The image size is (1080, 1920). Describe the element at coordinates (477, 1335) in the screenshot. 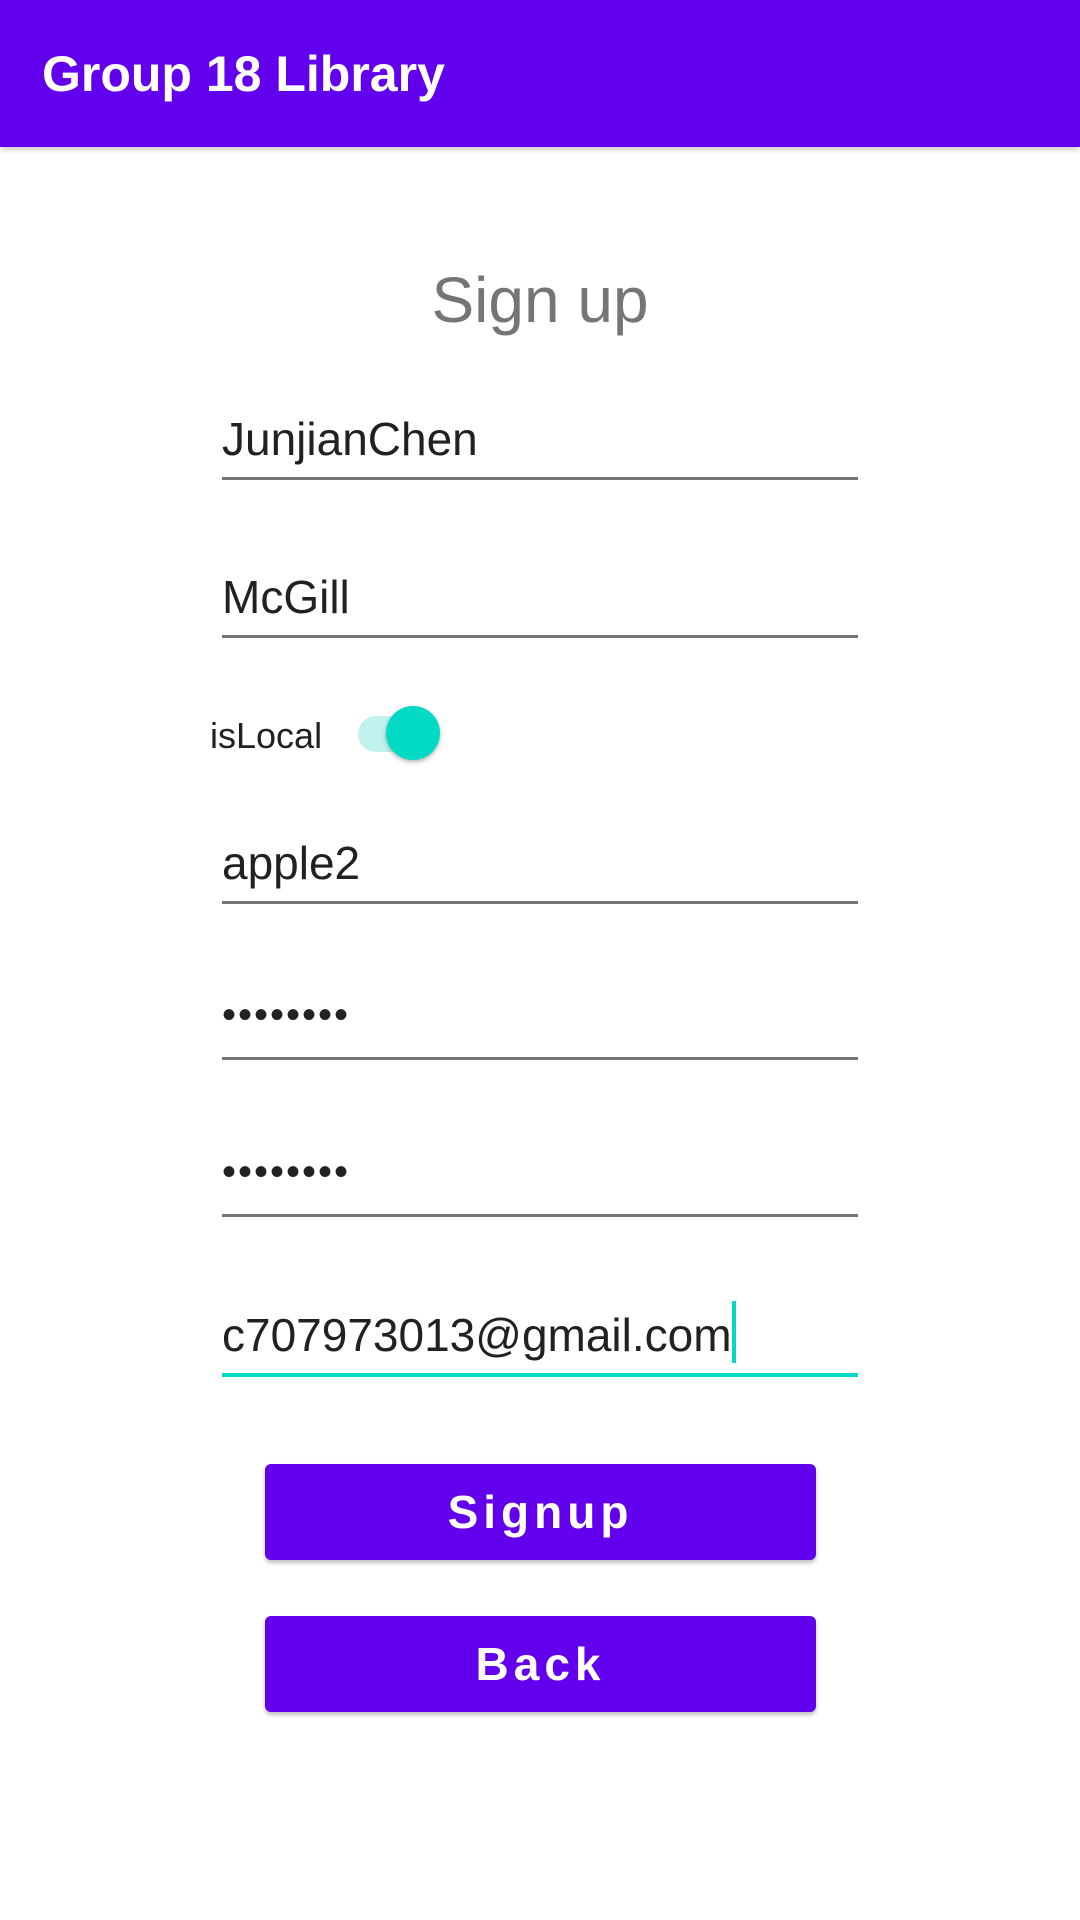

I see `email-field-value: c707973013@gmail.com` at that location.